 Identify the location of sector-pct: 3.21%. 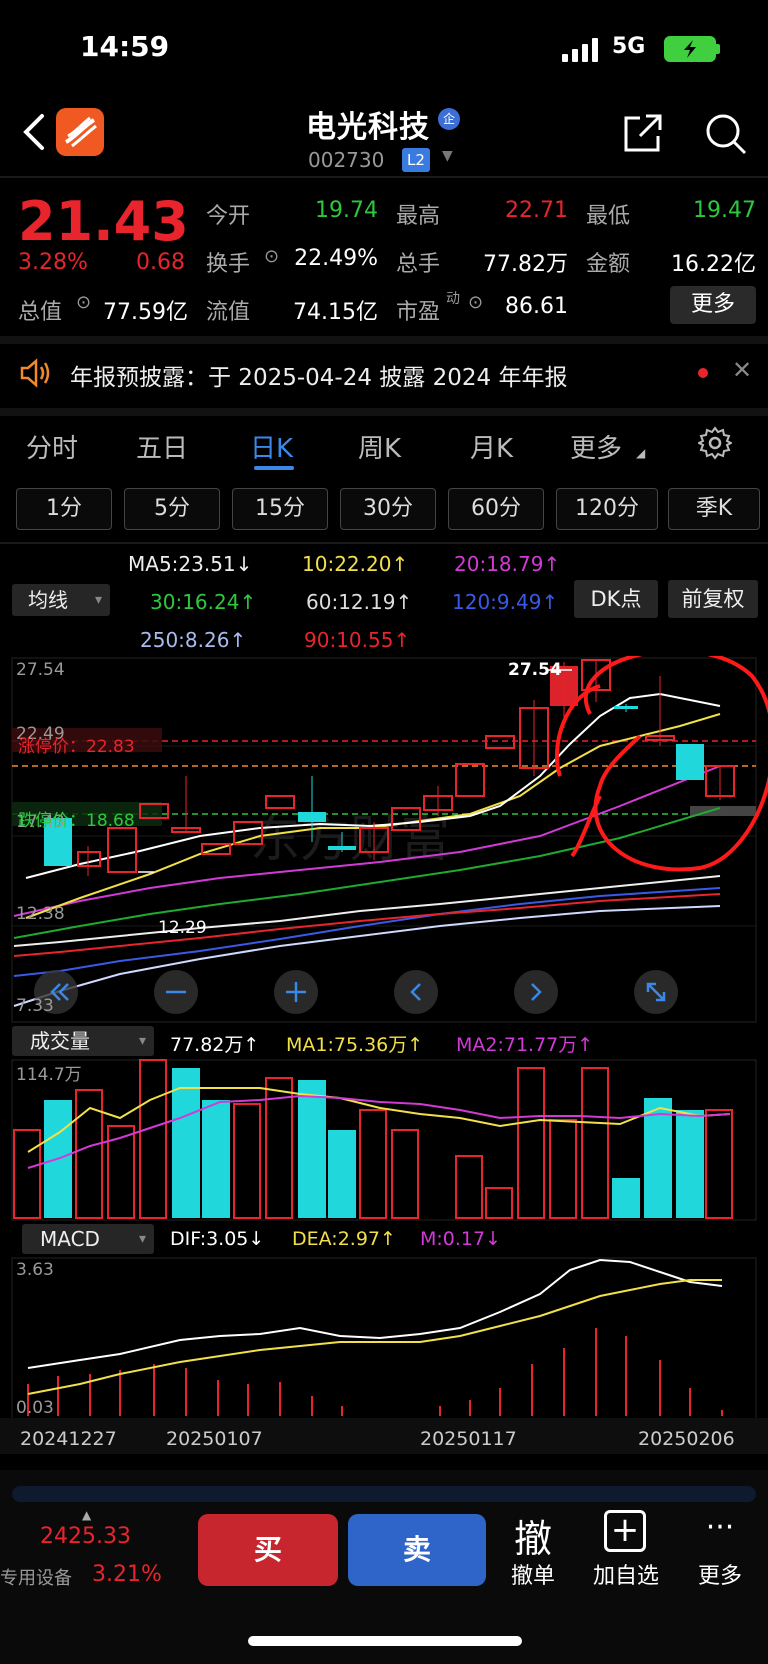
(127, 1574).